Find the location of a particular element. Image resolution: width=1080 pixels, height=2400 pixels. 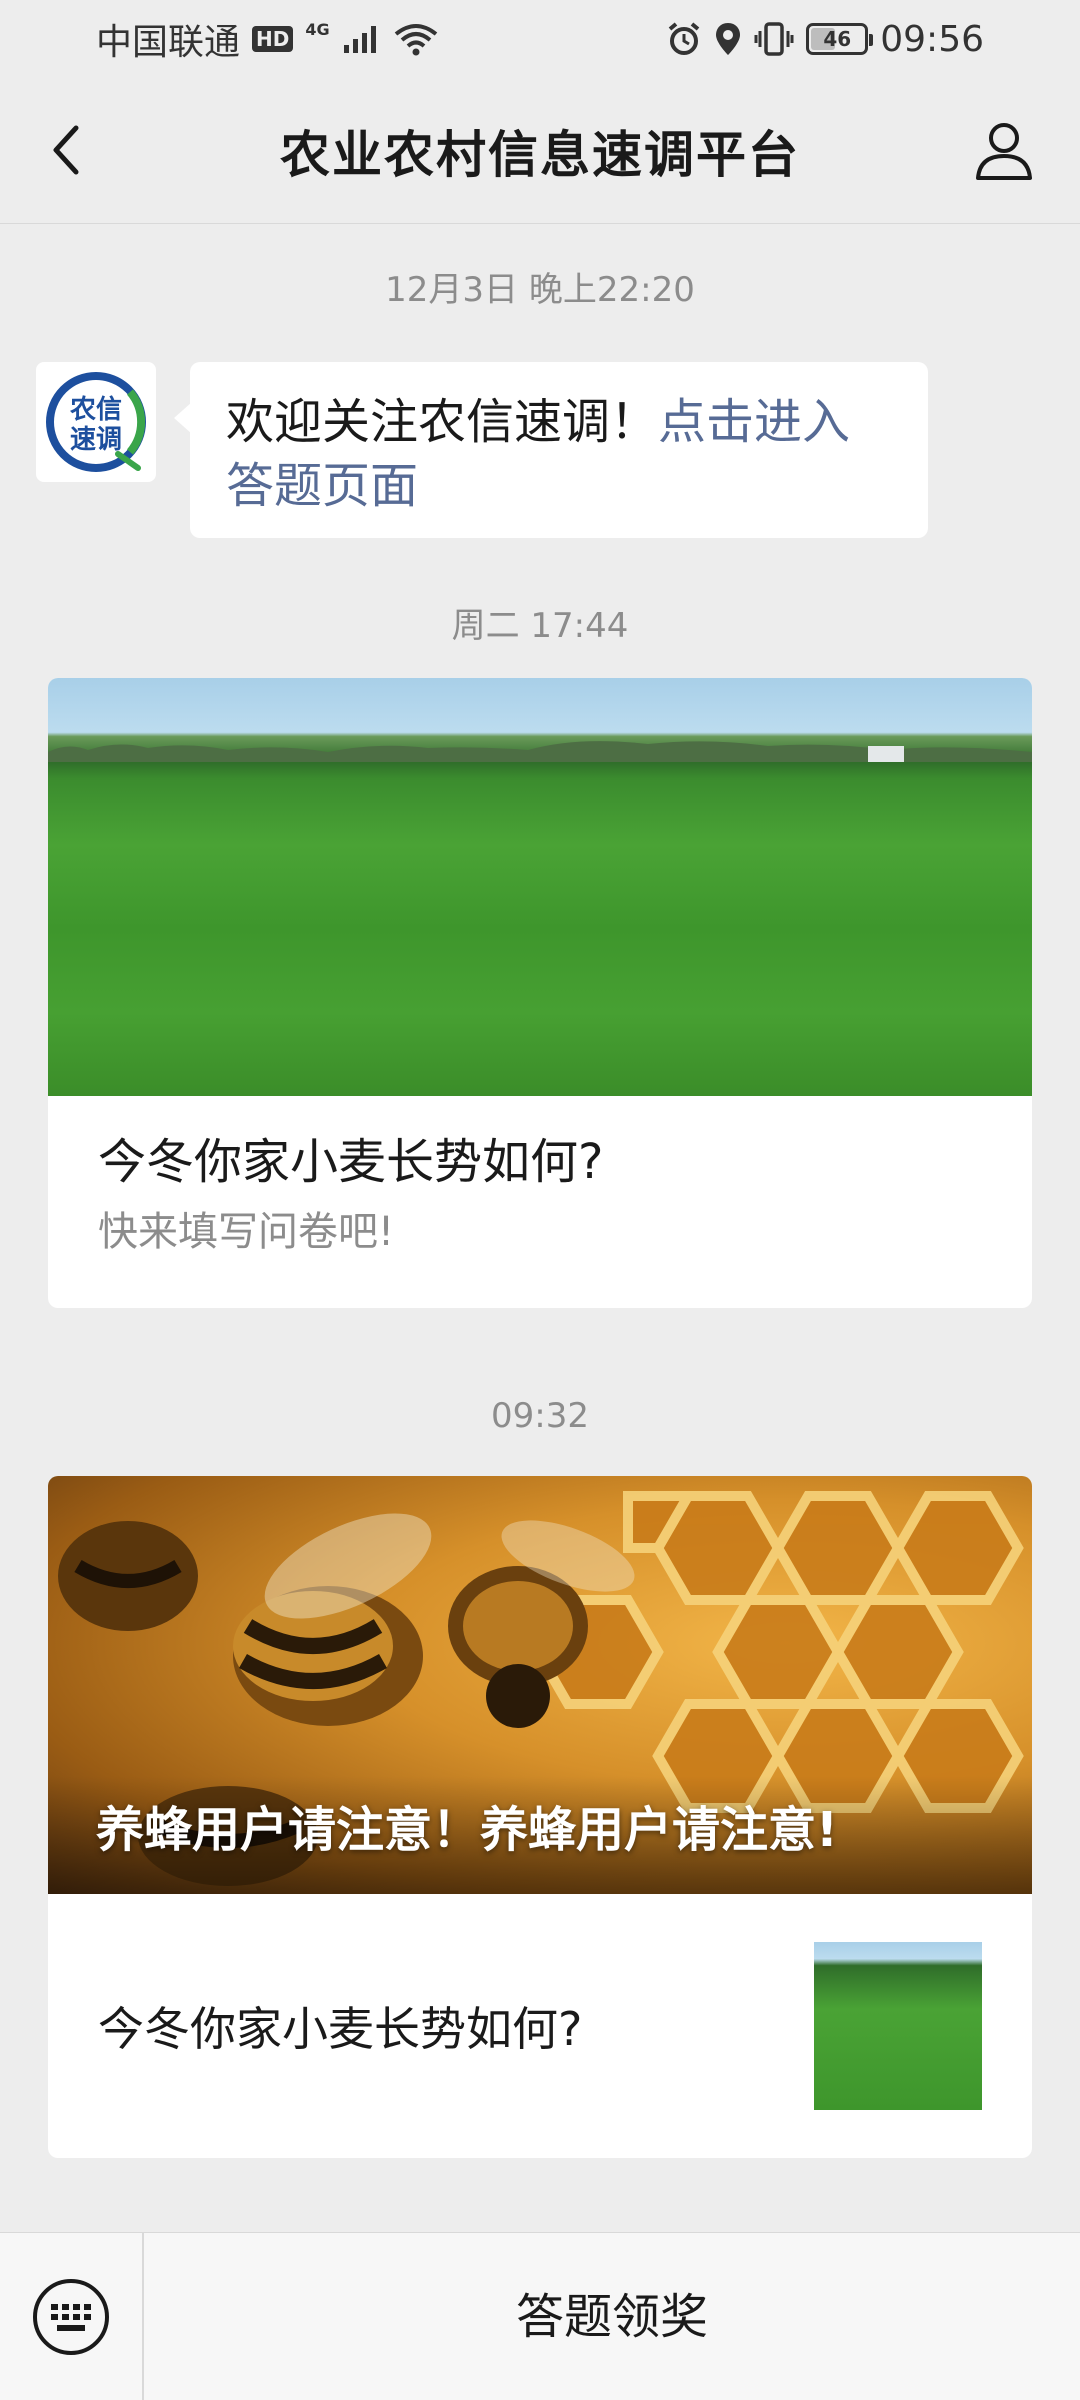

alarm-icon is located at coordinates (684, 38).